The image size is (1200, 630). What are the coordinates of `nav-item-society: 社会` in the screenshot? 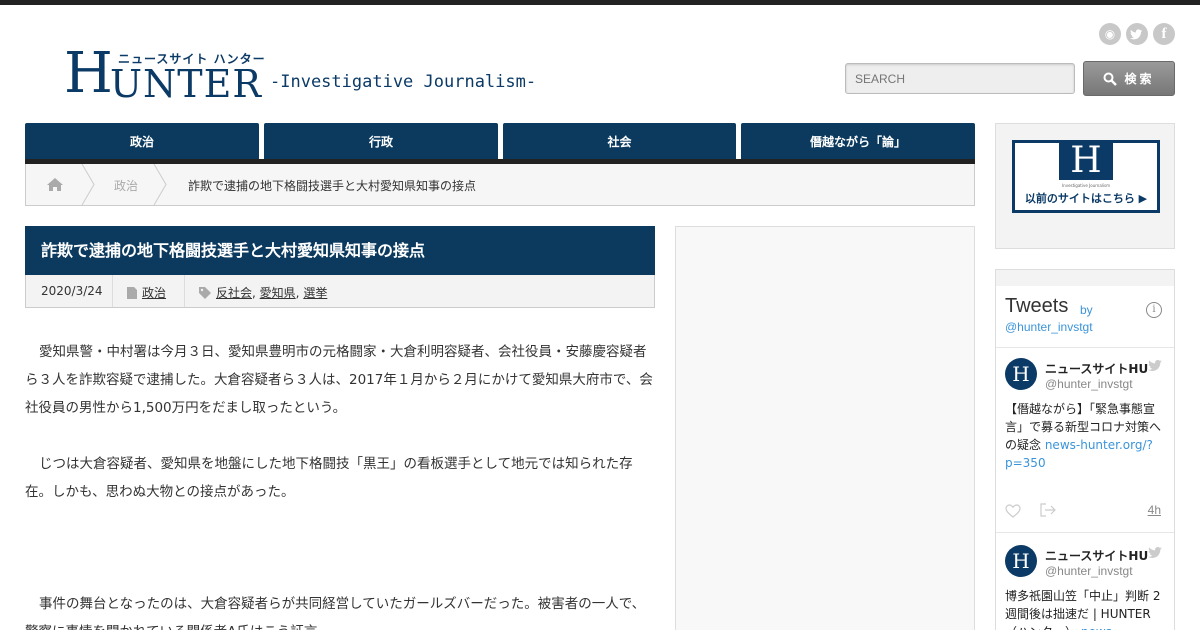 It's located at (619, 141).